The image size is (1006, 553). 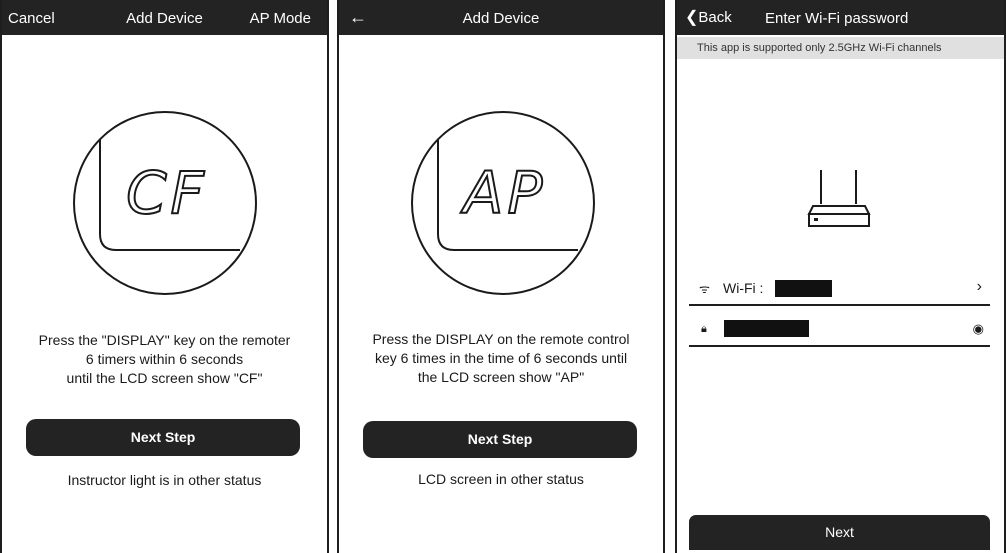 I want to click on lcd-dial: CF, so click(x=165, y=203).